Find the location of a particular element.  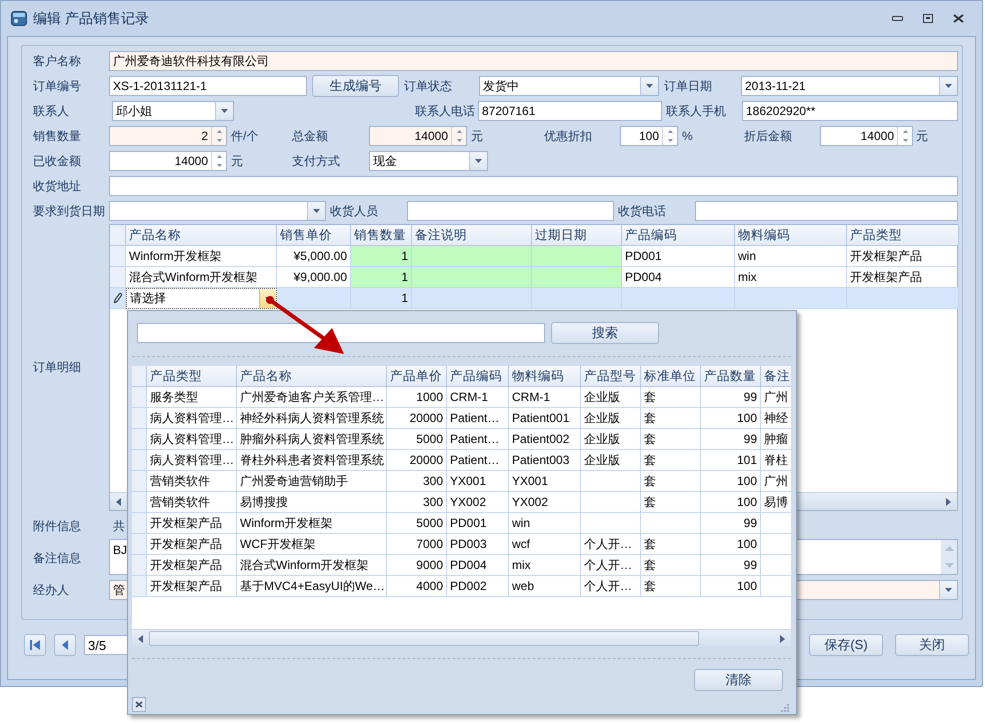

table-cell: 5000 is located at coordinates (417, 523).